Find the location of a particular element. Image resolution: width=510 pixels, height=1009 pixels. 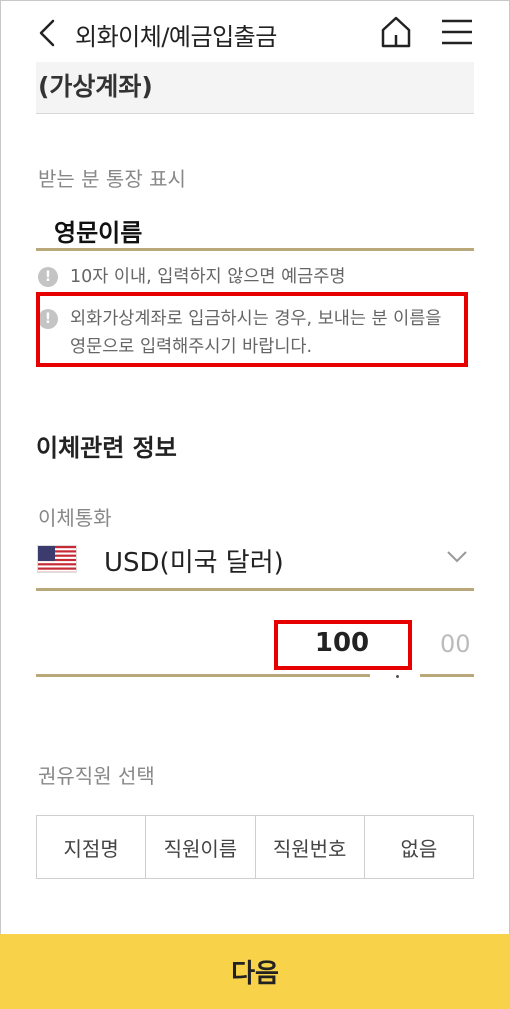

back-arrow-icon is located at coordinates (47, 33).